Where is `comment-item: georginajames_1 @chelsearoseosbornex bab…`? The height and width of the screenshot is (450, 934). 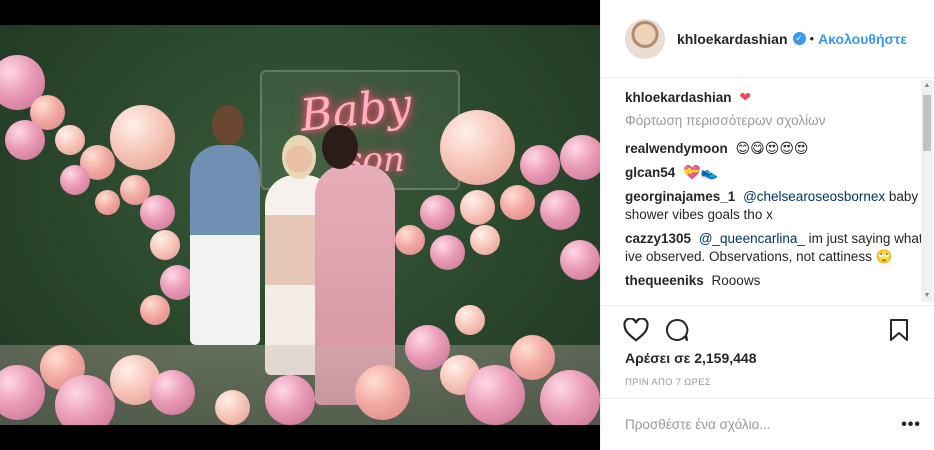 comment-item: georginajames_1 @chelsearoseosbornex bab… is located at coordinates (774, 206).